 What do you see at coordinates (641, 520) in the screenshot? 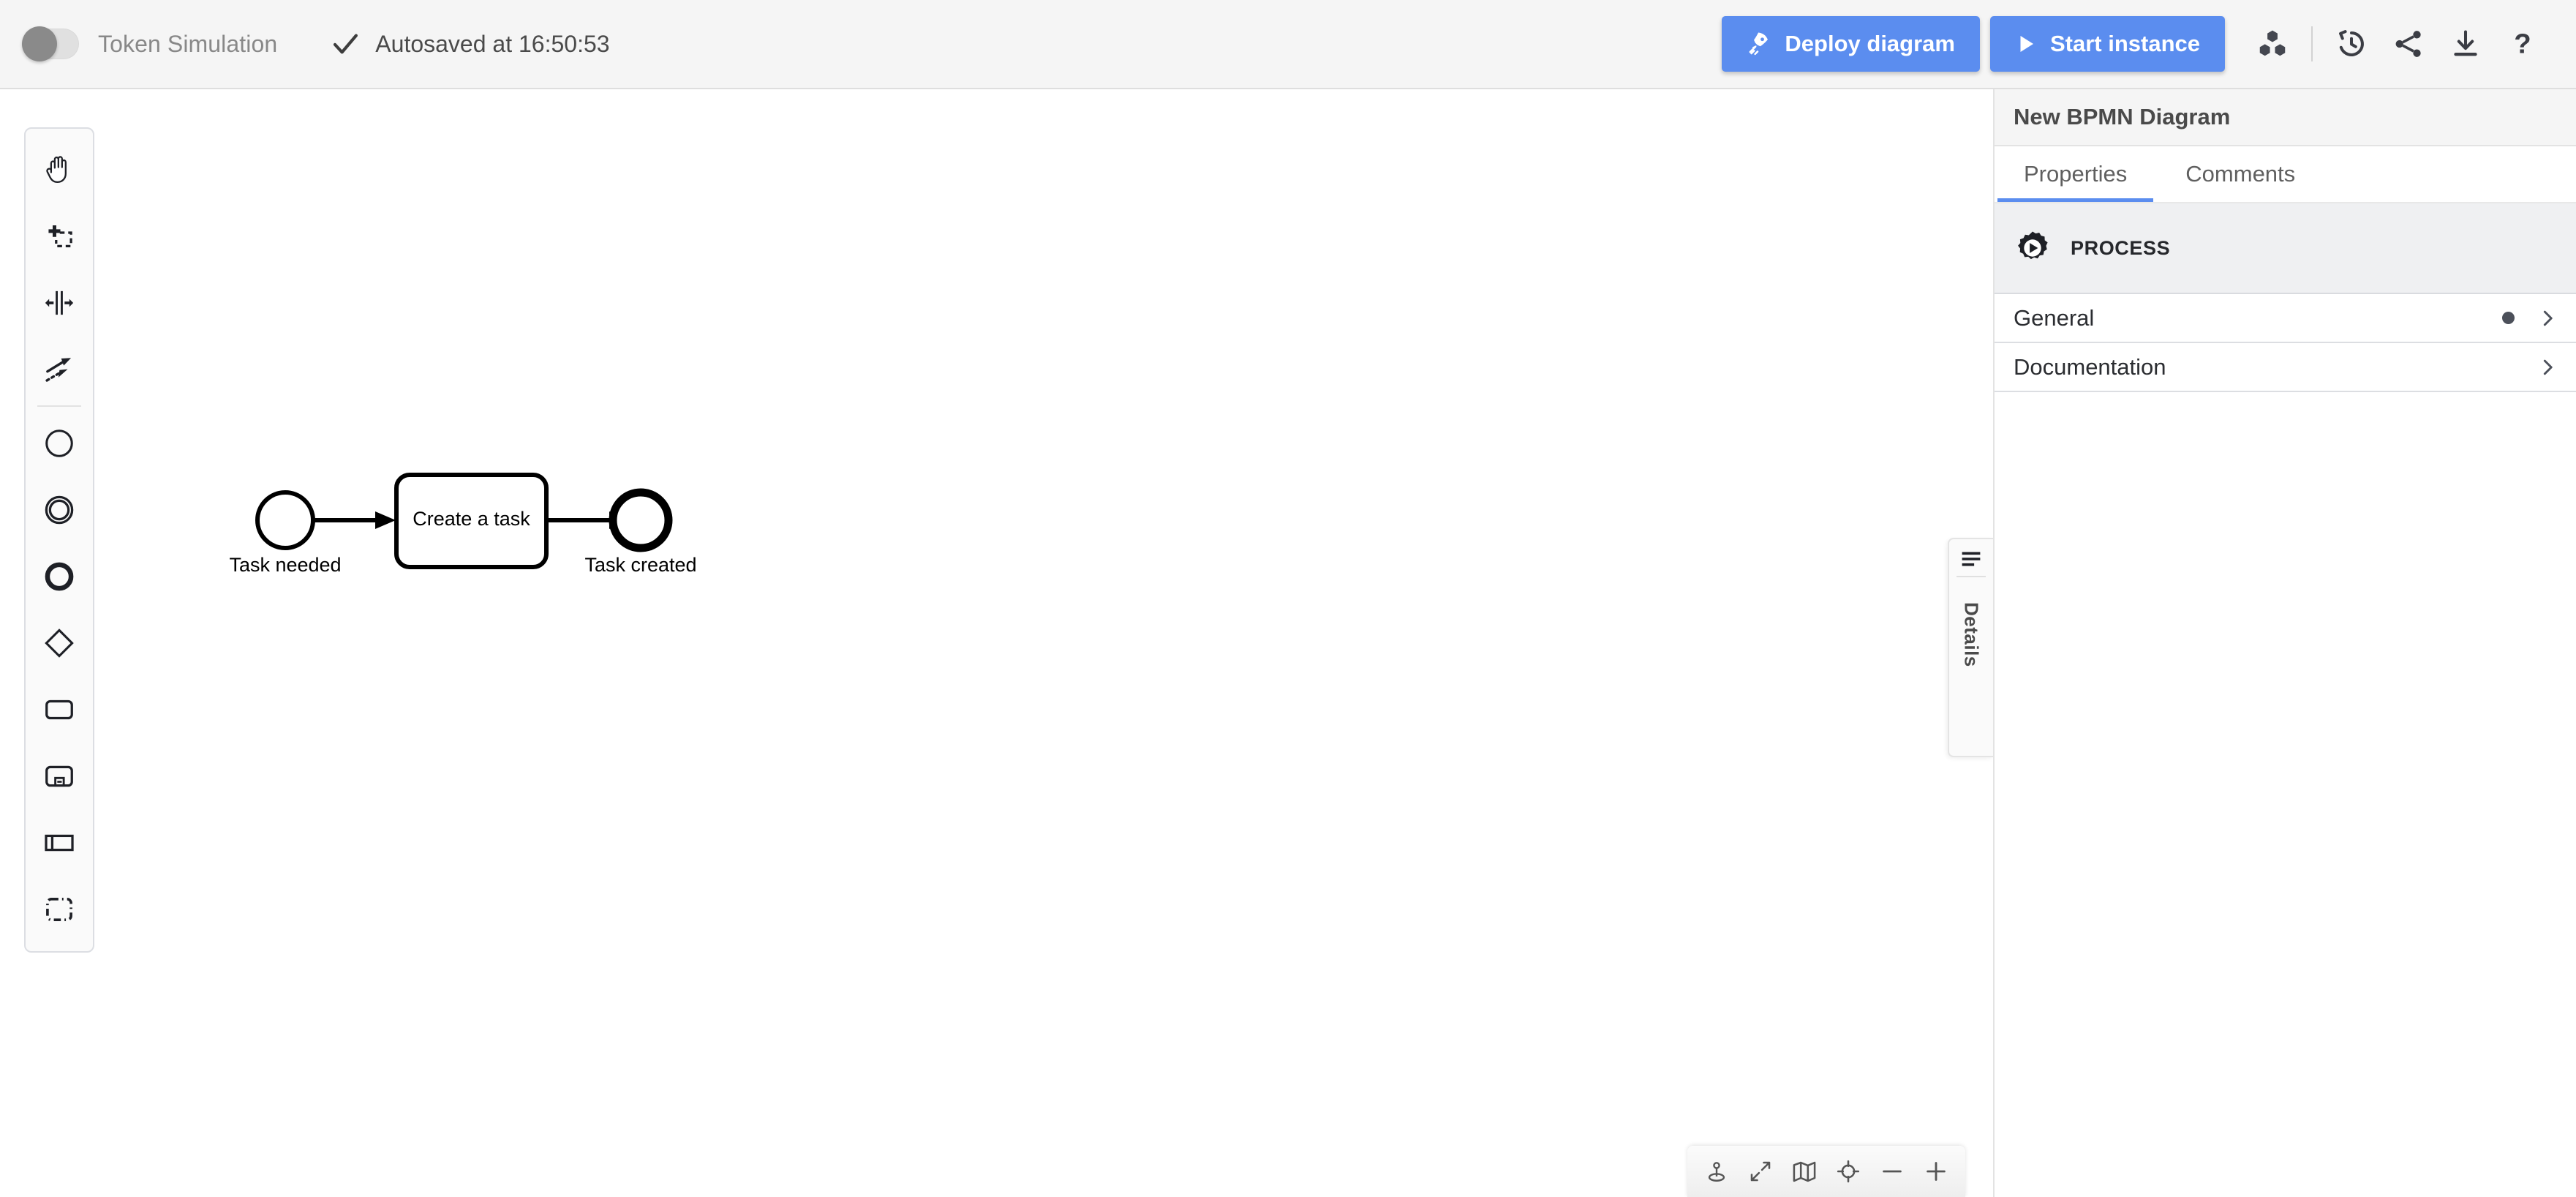
I see `end-event-shape` at bounding box center [641, 520].